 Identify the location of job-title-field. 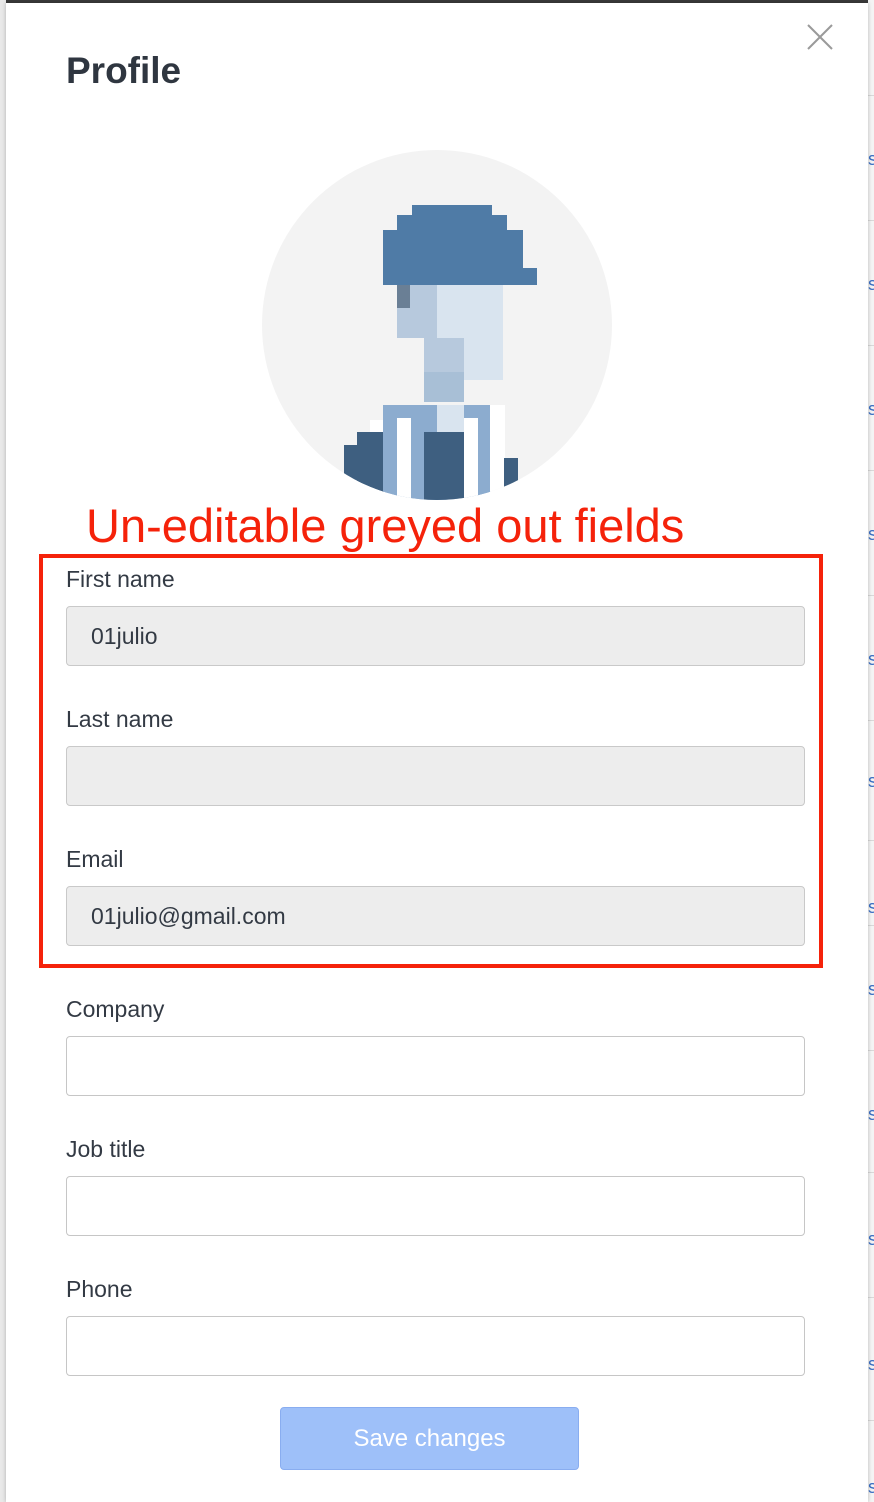
(435, 1206).